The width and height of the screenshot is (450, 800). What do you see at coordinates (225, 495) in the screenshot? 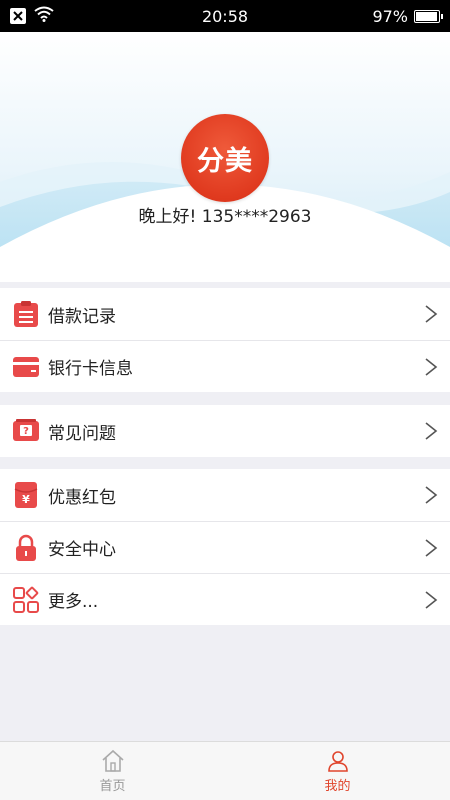
I see `menu-item-red-envelope: ¥ 优惠红包` at bounding box center [225, 495].